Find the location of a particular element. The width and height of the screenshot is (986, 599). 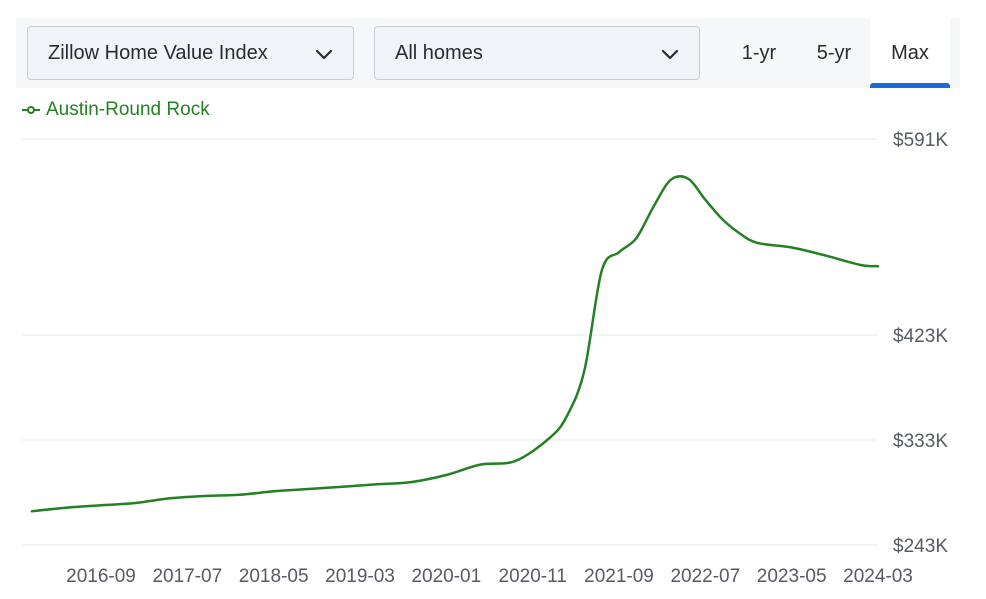

y-tick-label: $243K is located at coordinates (920, 546).